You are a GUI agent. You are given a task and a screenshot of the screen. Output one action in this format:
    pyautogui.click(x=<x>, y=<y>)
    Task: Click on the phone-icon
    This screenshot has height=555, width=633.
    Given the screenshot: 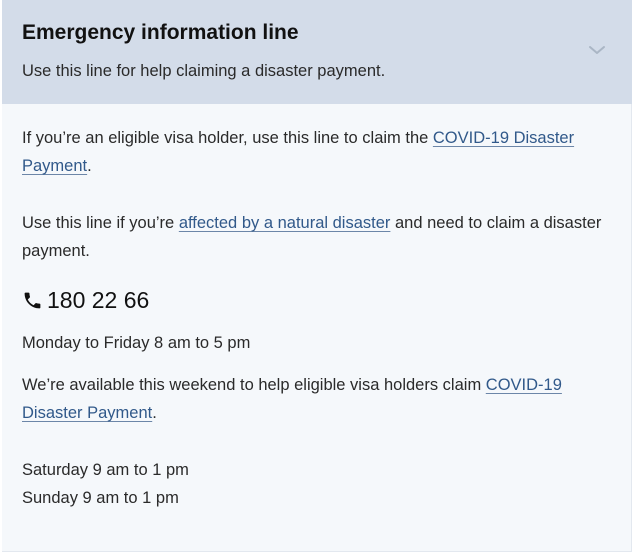 What is the action you would take?
    pyautogui.click(x=32, y=300)
    